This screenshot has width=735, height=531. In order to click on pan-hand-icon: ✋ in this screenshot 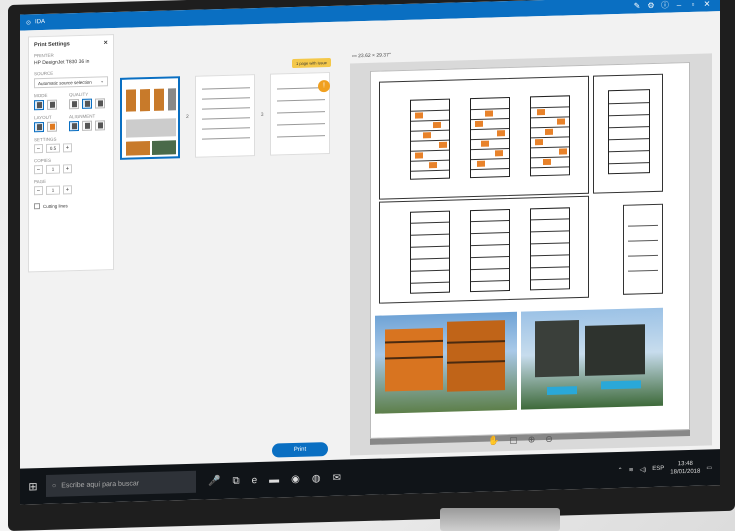, I will do `click(493, 440)`.